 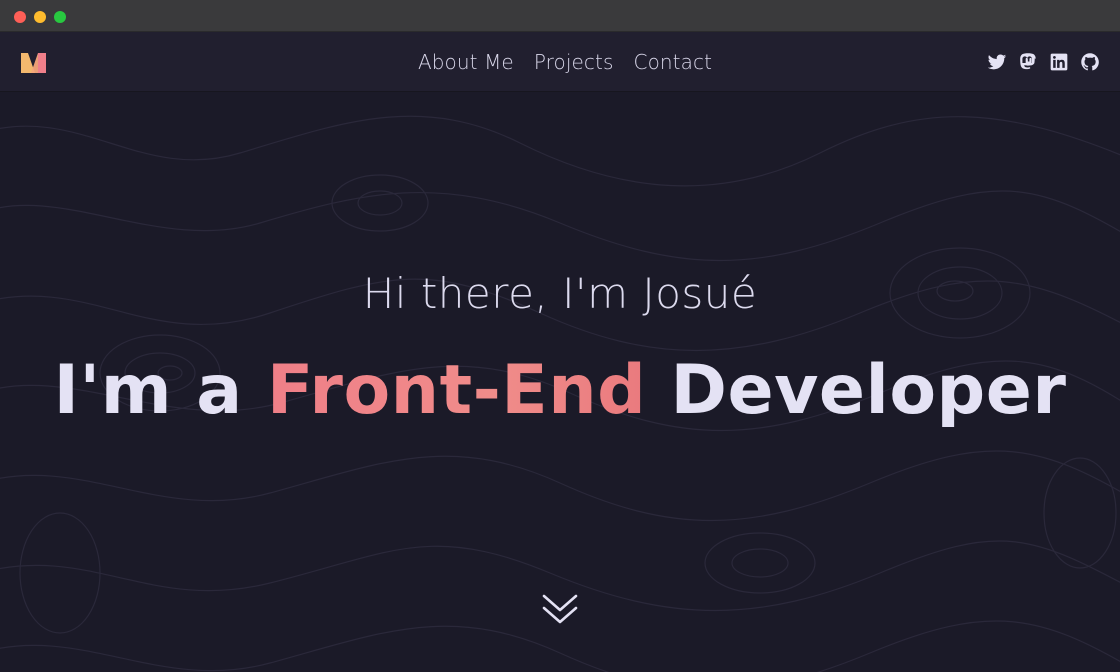 What do you see at coordinates (160, 390) in the screenshot?
I see `headline-prefix: I'm a` at bounding box center [160, 390].